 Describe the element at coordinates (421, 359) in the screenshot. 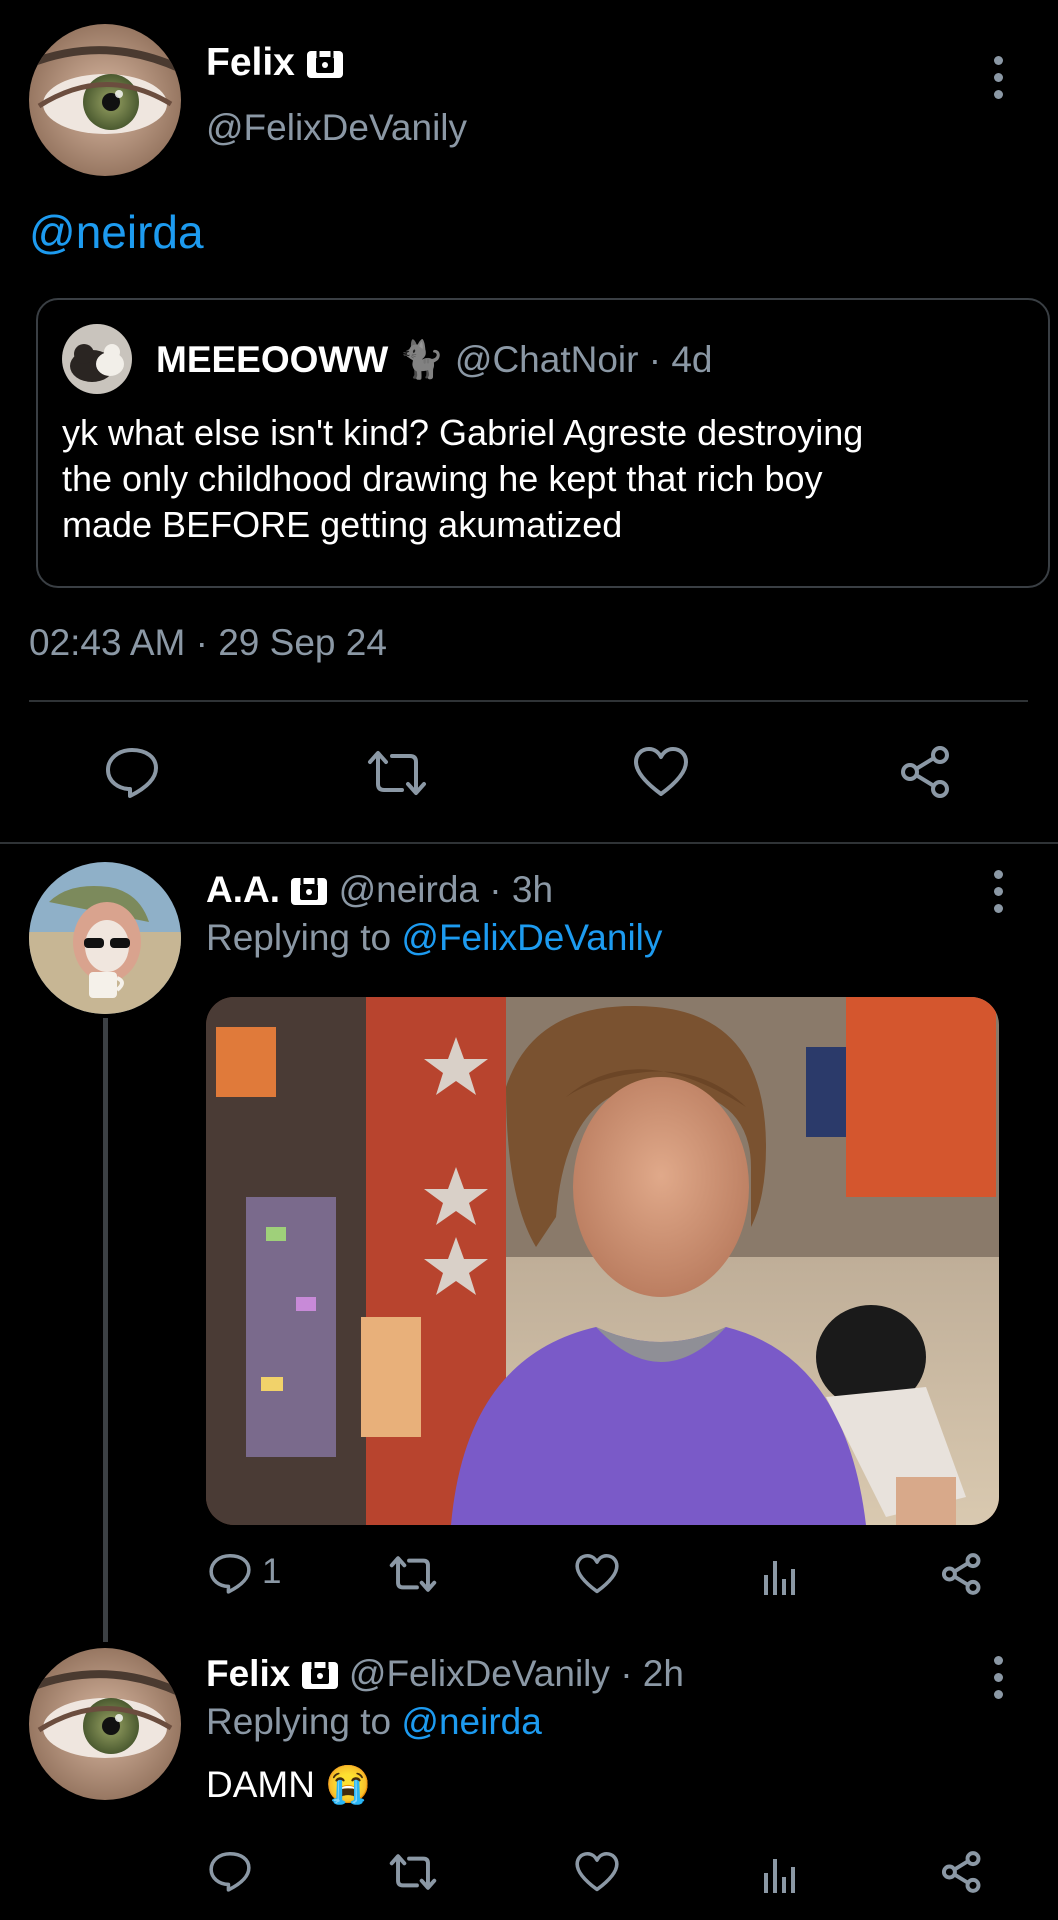

I see `cat-emoji-icon: 🐈` at that location.